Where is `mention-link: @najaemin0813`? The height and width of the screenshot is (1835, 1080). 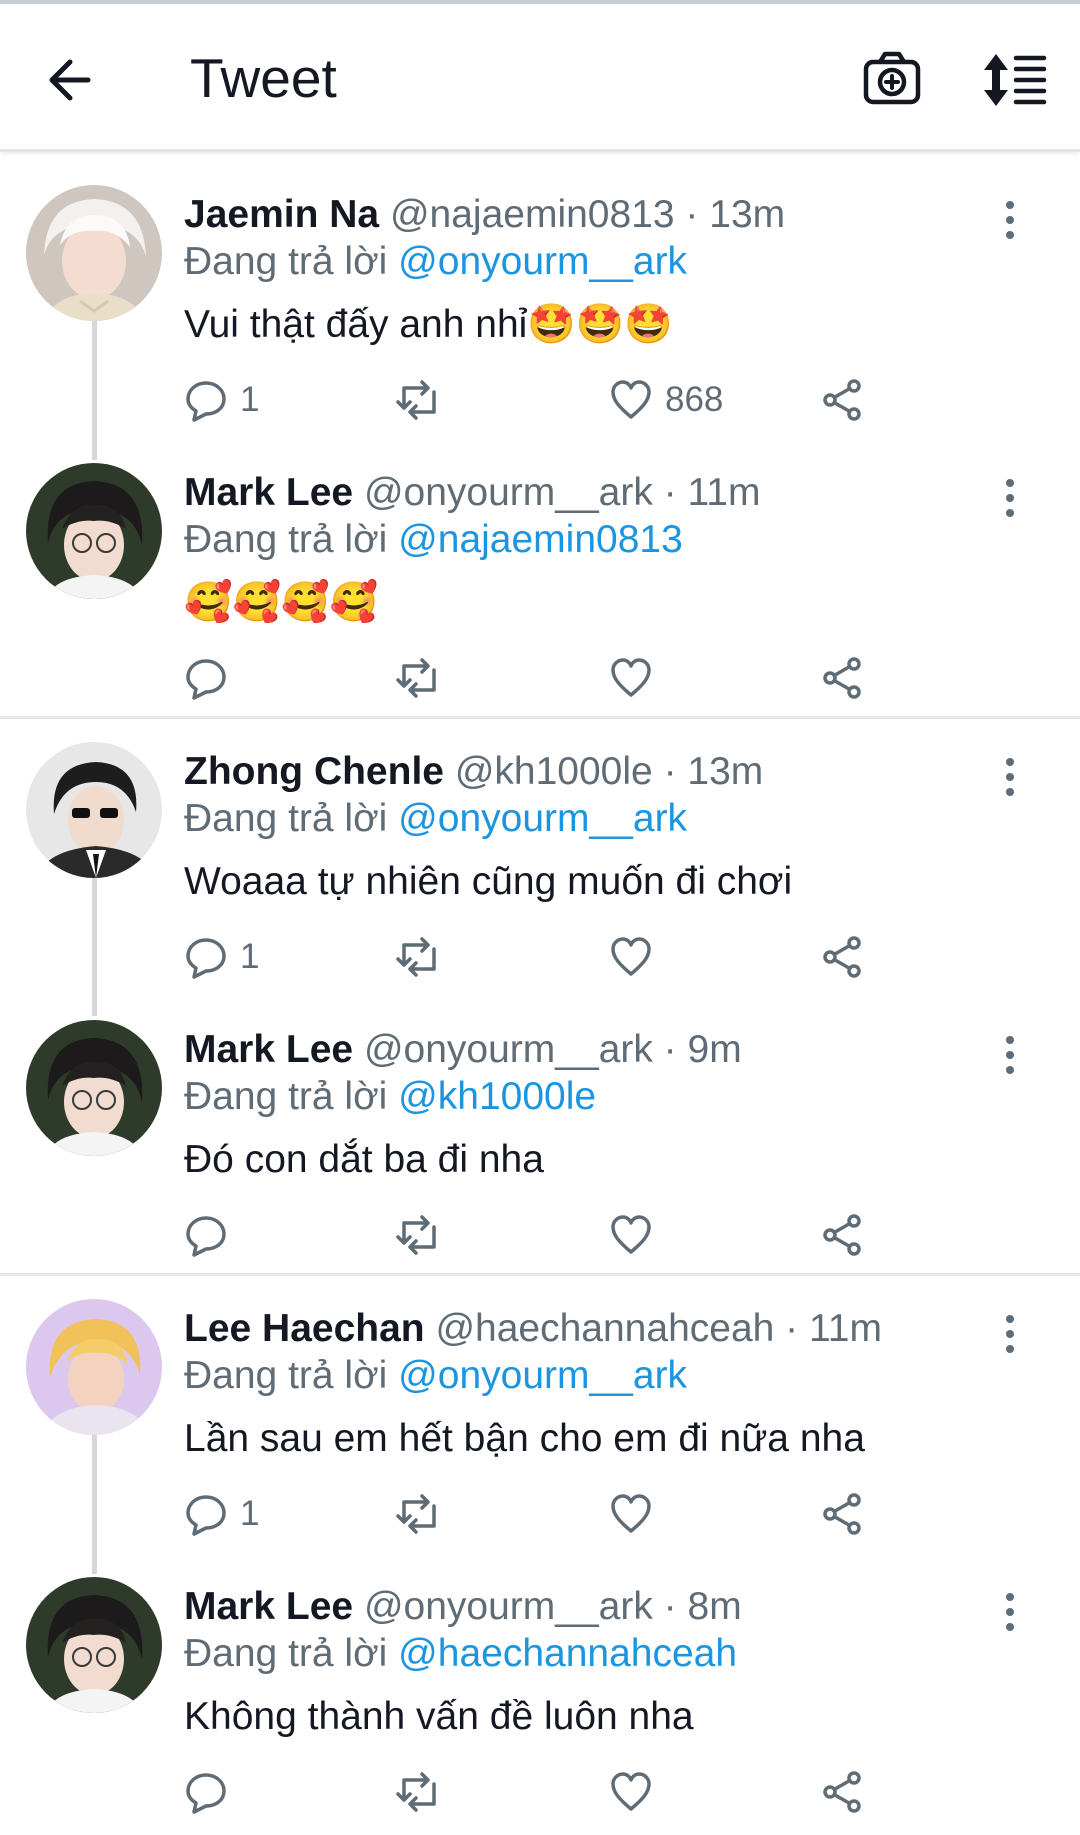
mention-link: @najaemin0813 is located at coordinates (540, 539).